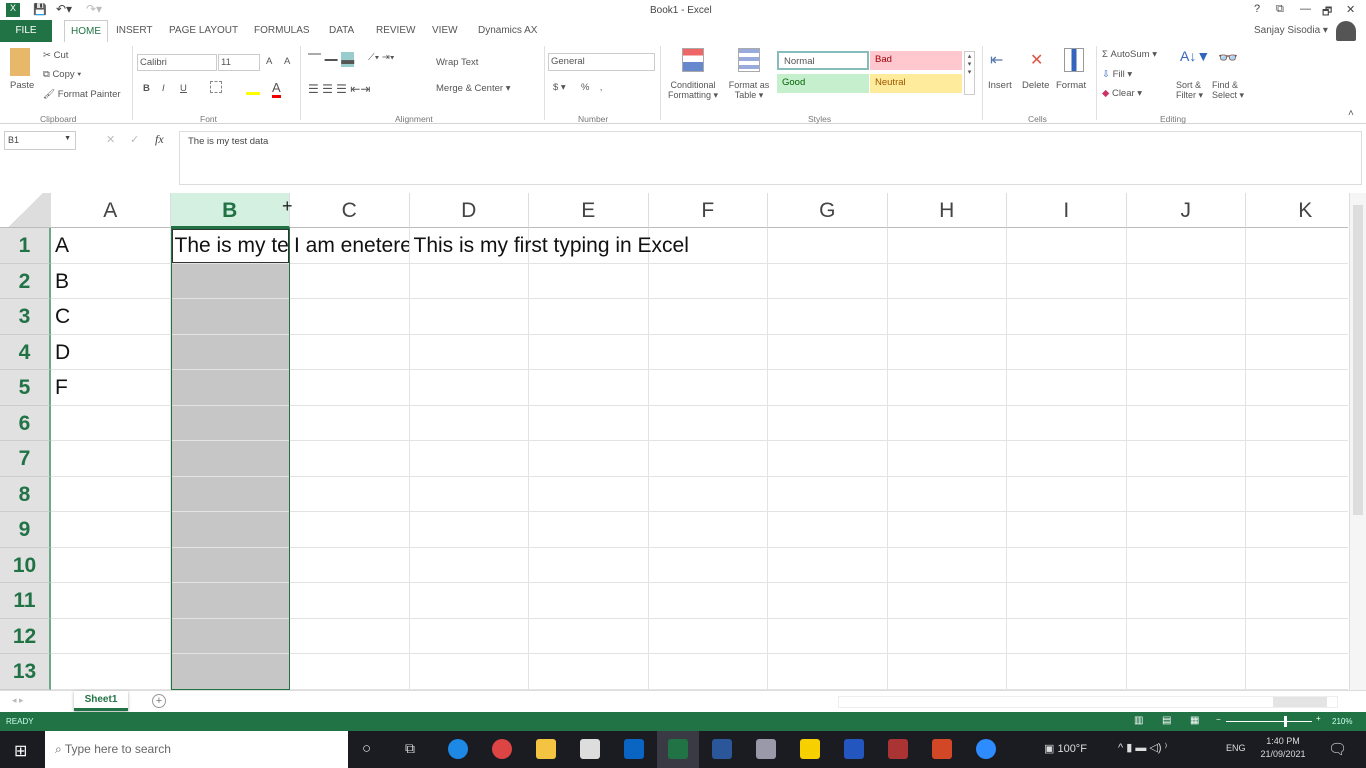 The width and height of the screenshot is (1366, 768). Describe the element at coordinates (589, 565) in the screenshot. I see `cell-e10` at that location.